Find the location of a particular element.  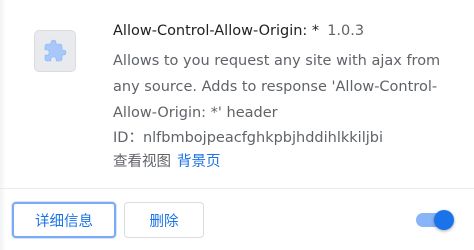

background-page-link: 背景页 is located at coordinates (199, 162).